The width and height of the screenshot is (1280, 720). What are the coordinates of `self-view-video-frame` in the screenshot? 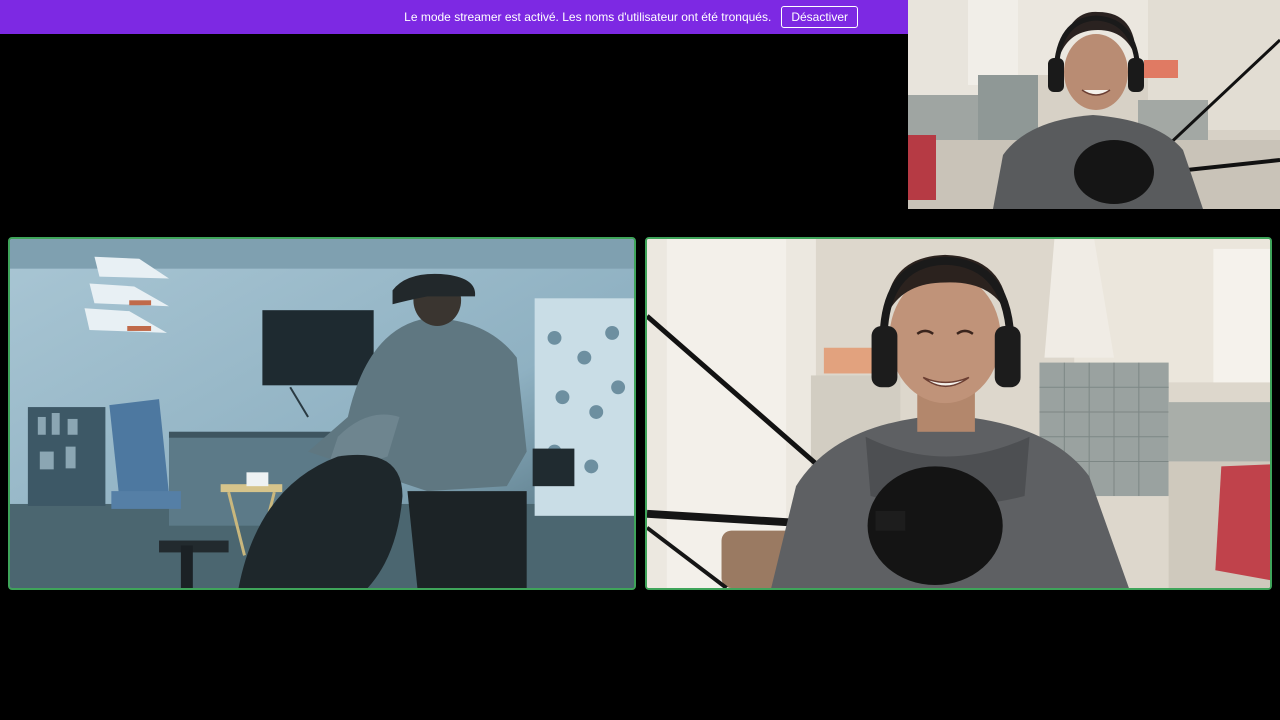 It's located at (1094, 104).